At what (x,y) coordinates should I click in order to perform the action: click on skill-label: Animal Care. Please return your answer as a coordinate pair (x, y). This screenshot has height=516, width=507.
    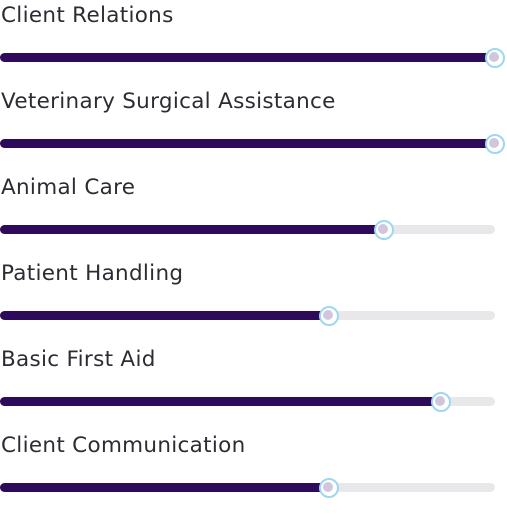
    Looking at the image, I should click on (68, 187).